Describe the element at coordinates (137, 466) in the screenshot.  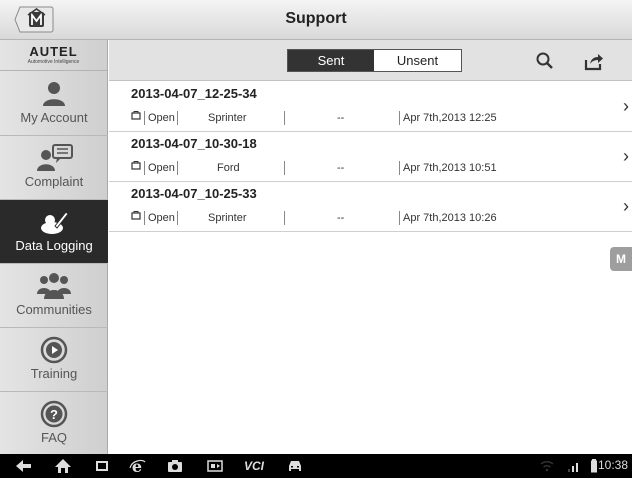
I see `browser-icon: e` at that location.